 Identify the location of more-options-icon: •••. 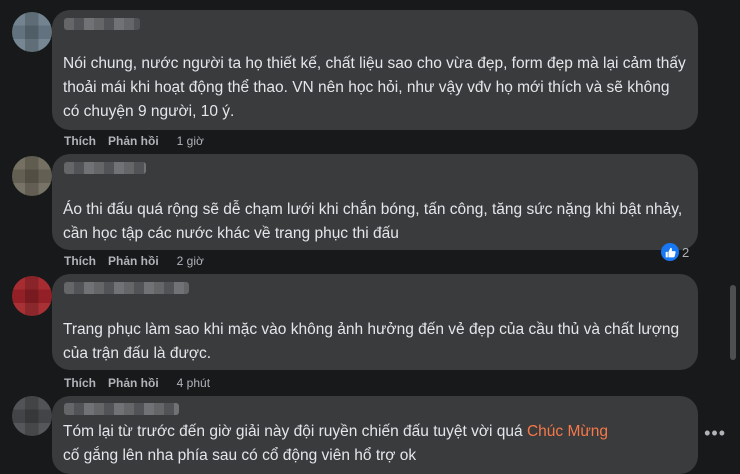
(715, 433).